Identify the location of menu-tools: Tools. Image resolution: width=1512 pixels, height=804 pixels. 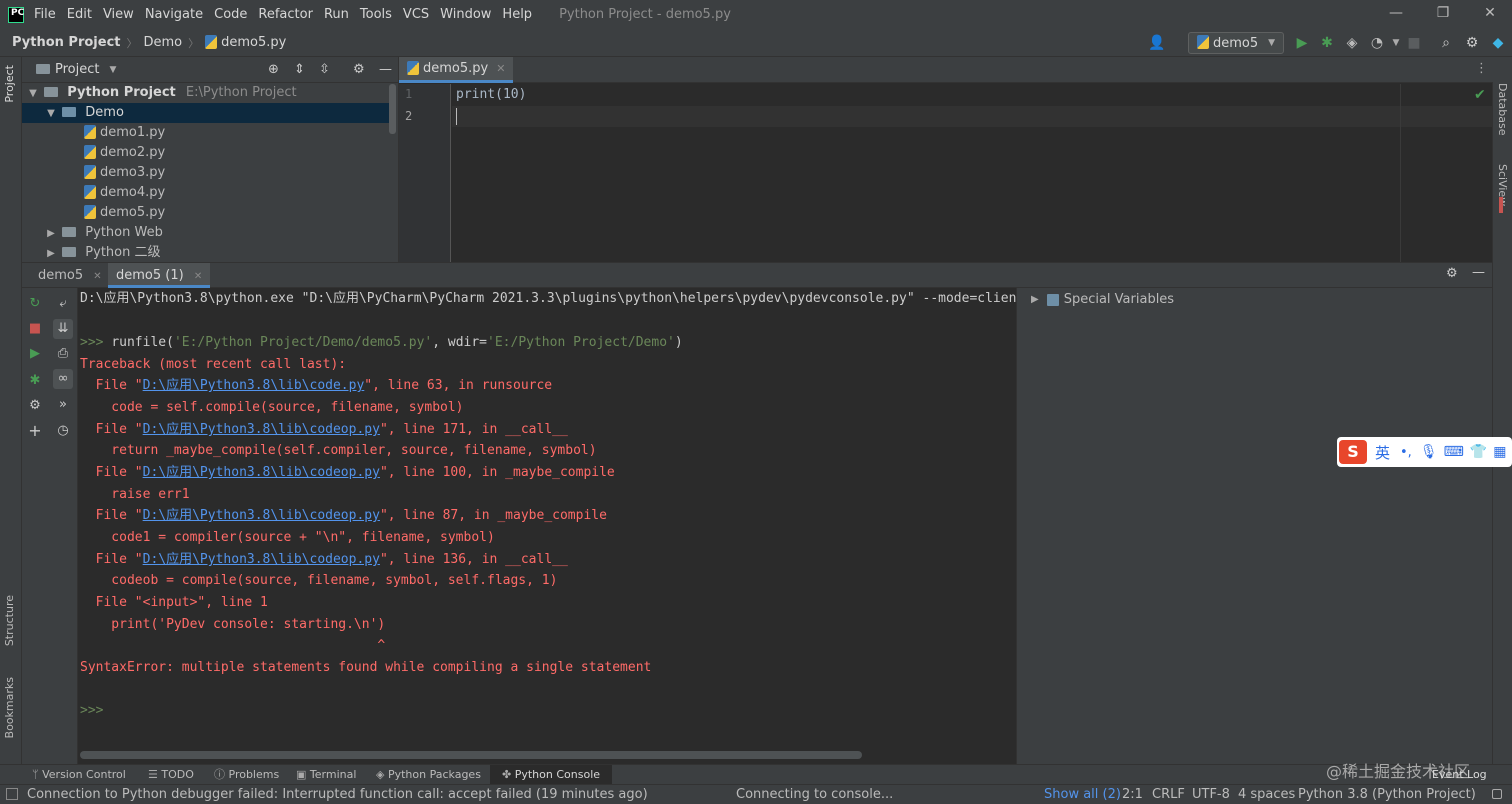
(376, 14).